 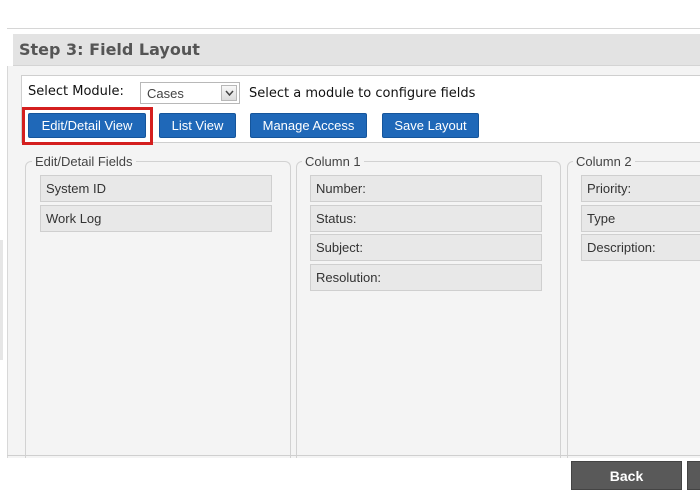 I want to click on footer-divider, so click(x=353, y=455).